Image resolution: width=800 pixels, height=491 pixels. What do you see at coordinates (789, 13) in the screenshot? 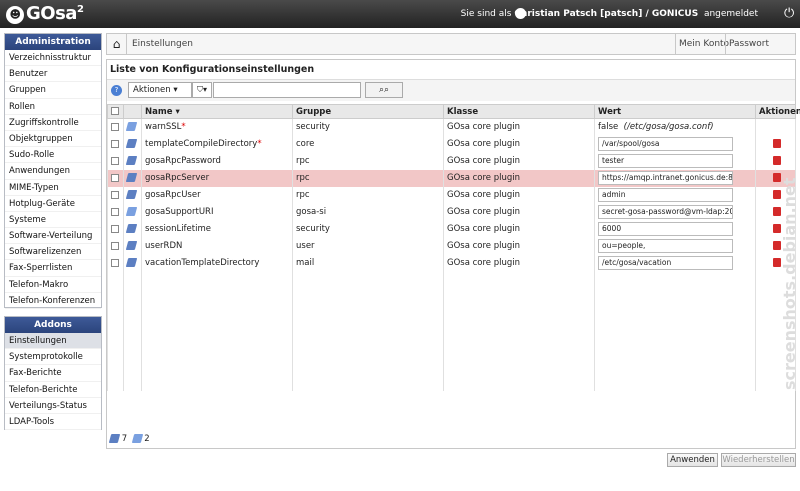
I see `power-icon: ⏻` at bounding box center [789, 13].